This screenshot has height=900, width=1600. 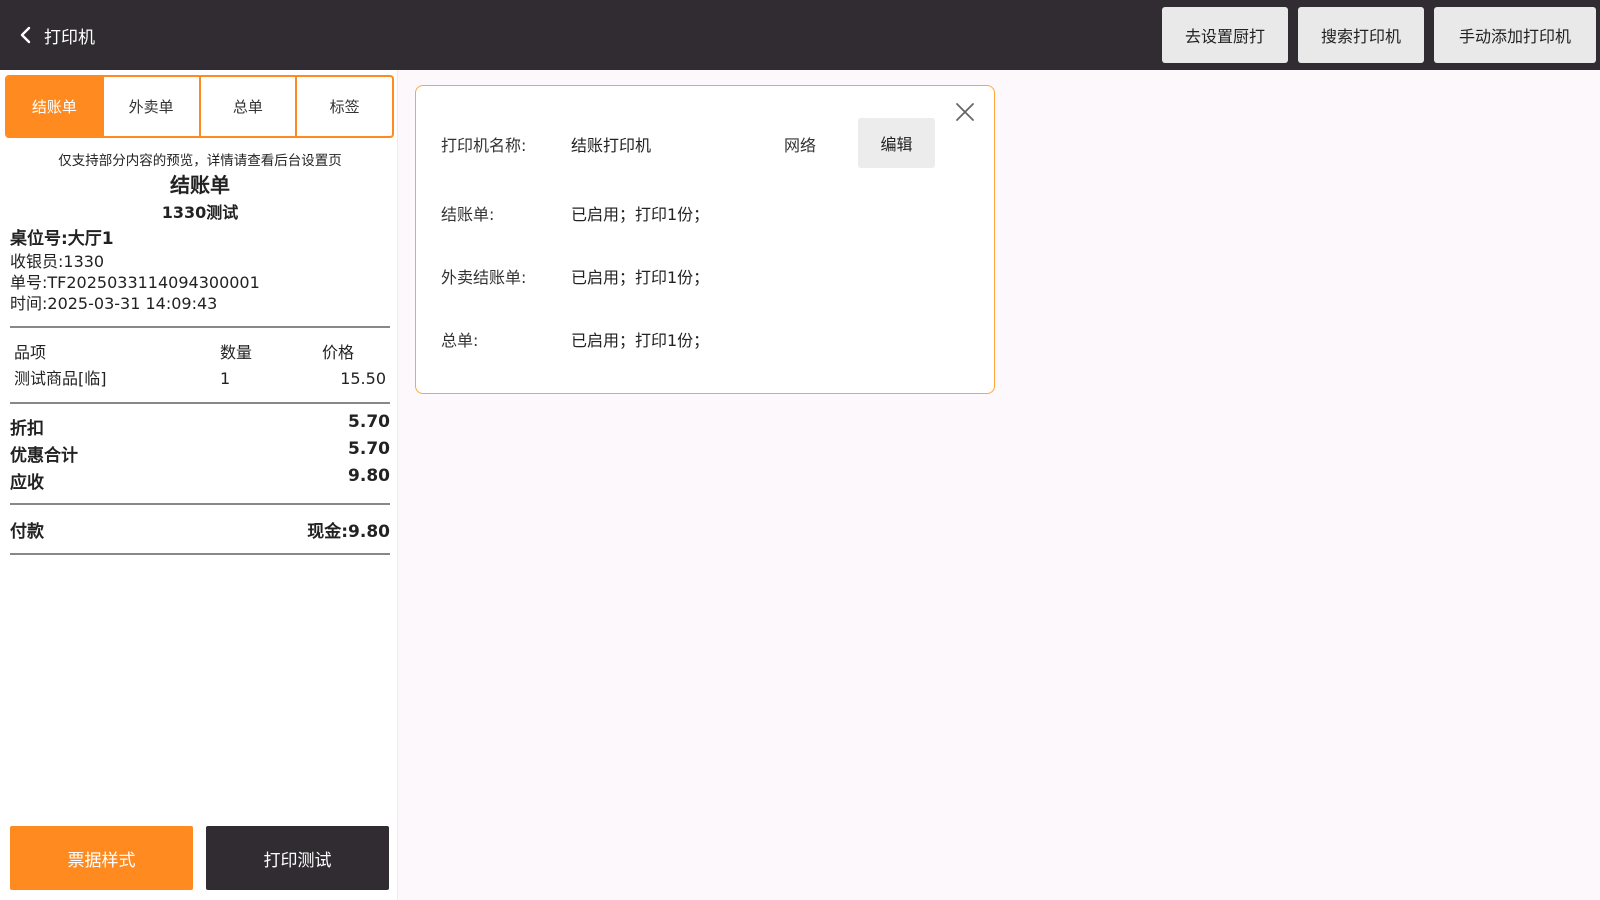 I want to click on amount-due-row: 应收 9.80, so click(x=200, y=479).